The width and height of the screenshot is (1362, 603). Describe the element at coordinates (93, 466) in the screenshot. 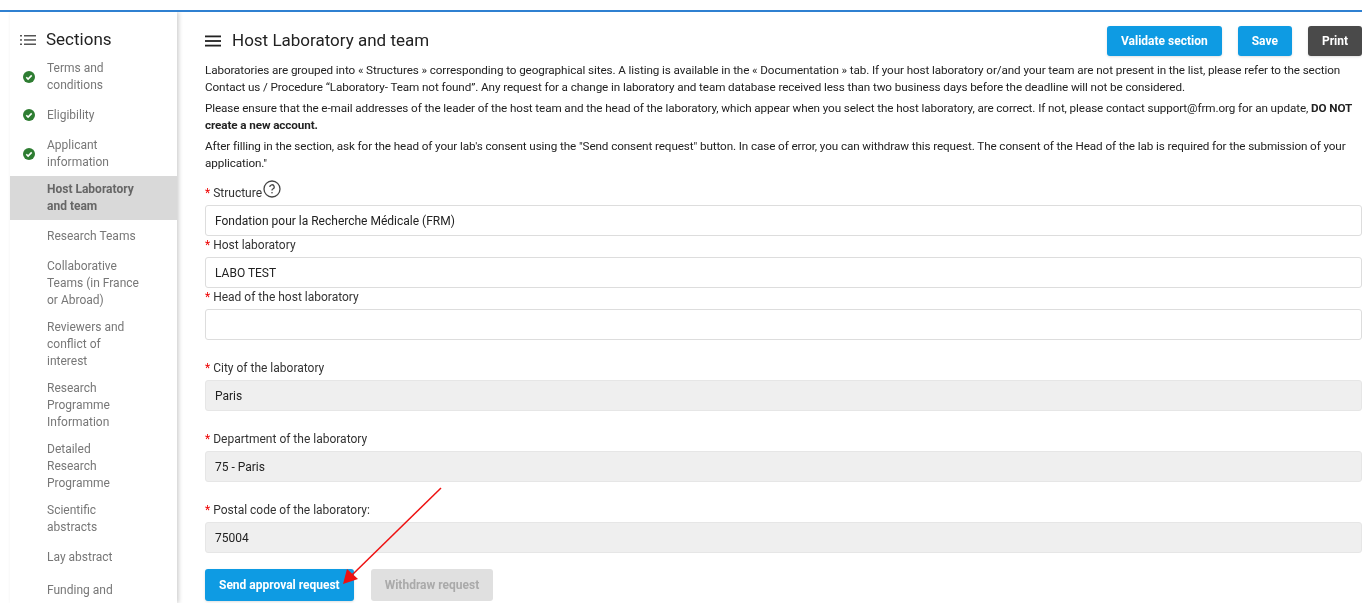

I see `sidebar-item: Detailed Research Programme` at that location.